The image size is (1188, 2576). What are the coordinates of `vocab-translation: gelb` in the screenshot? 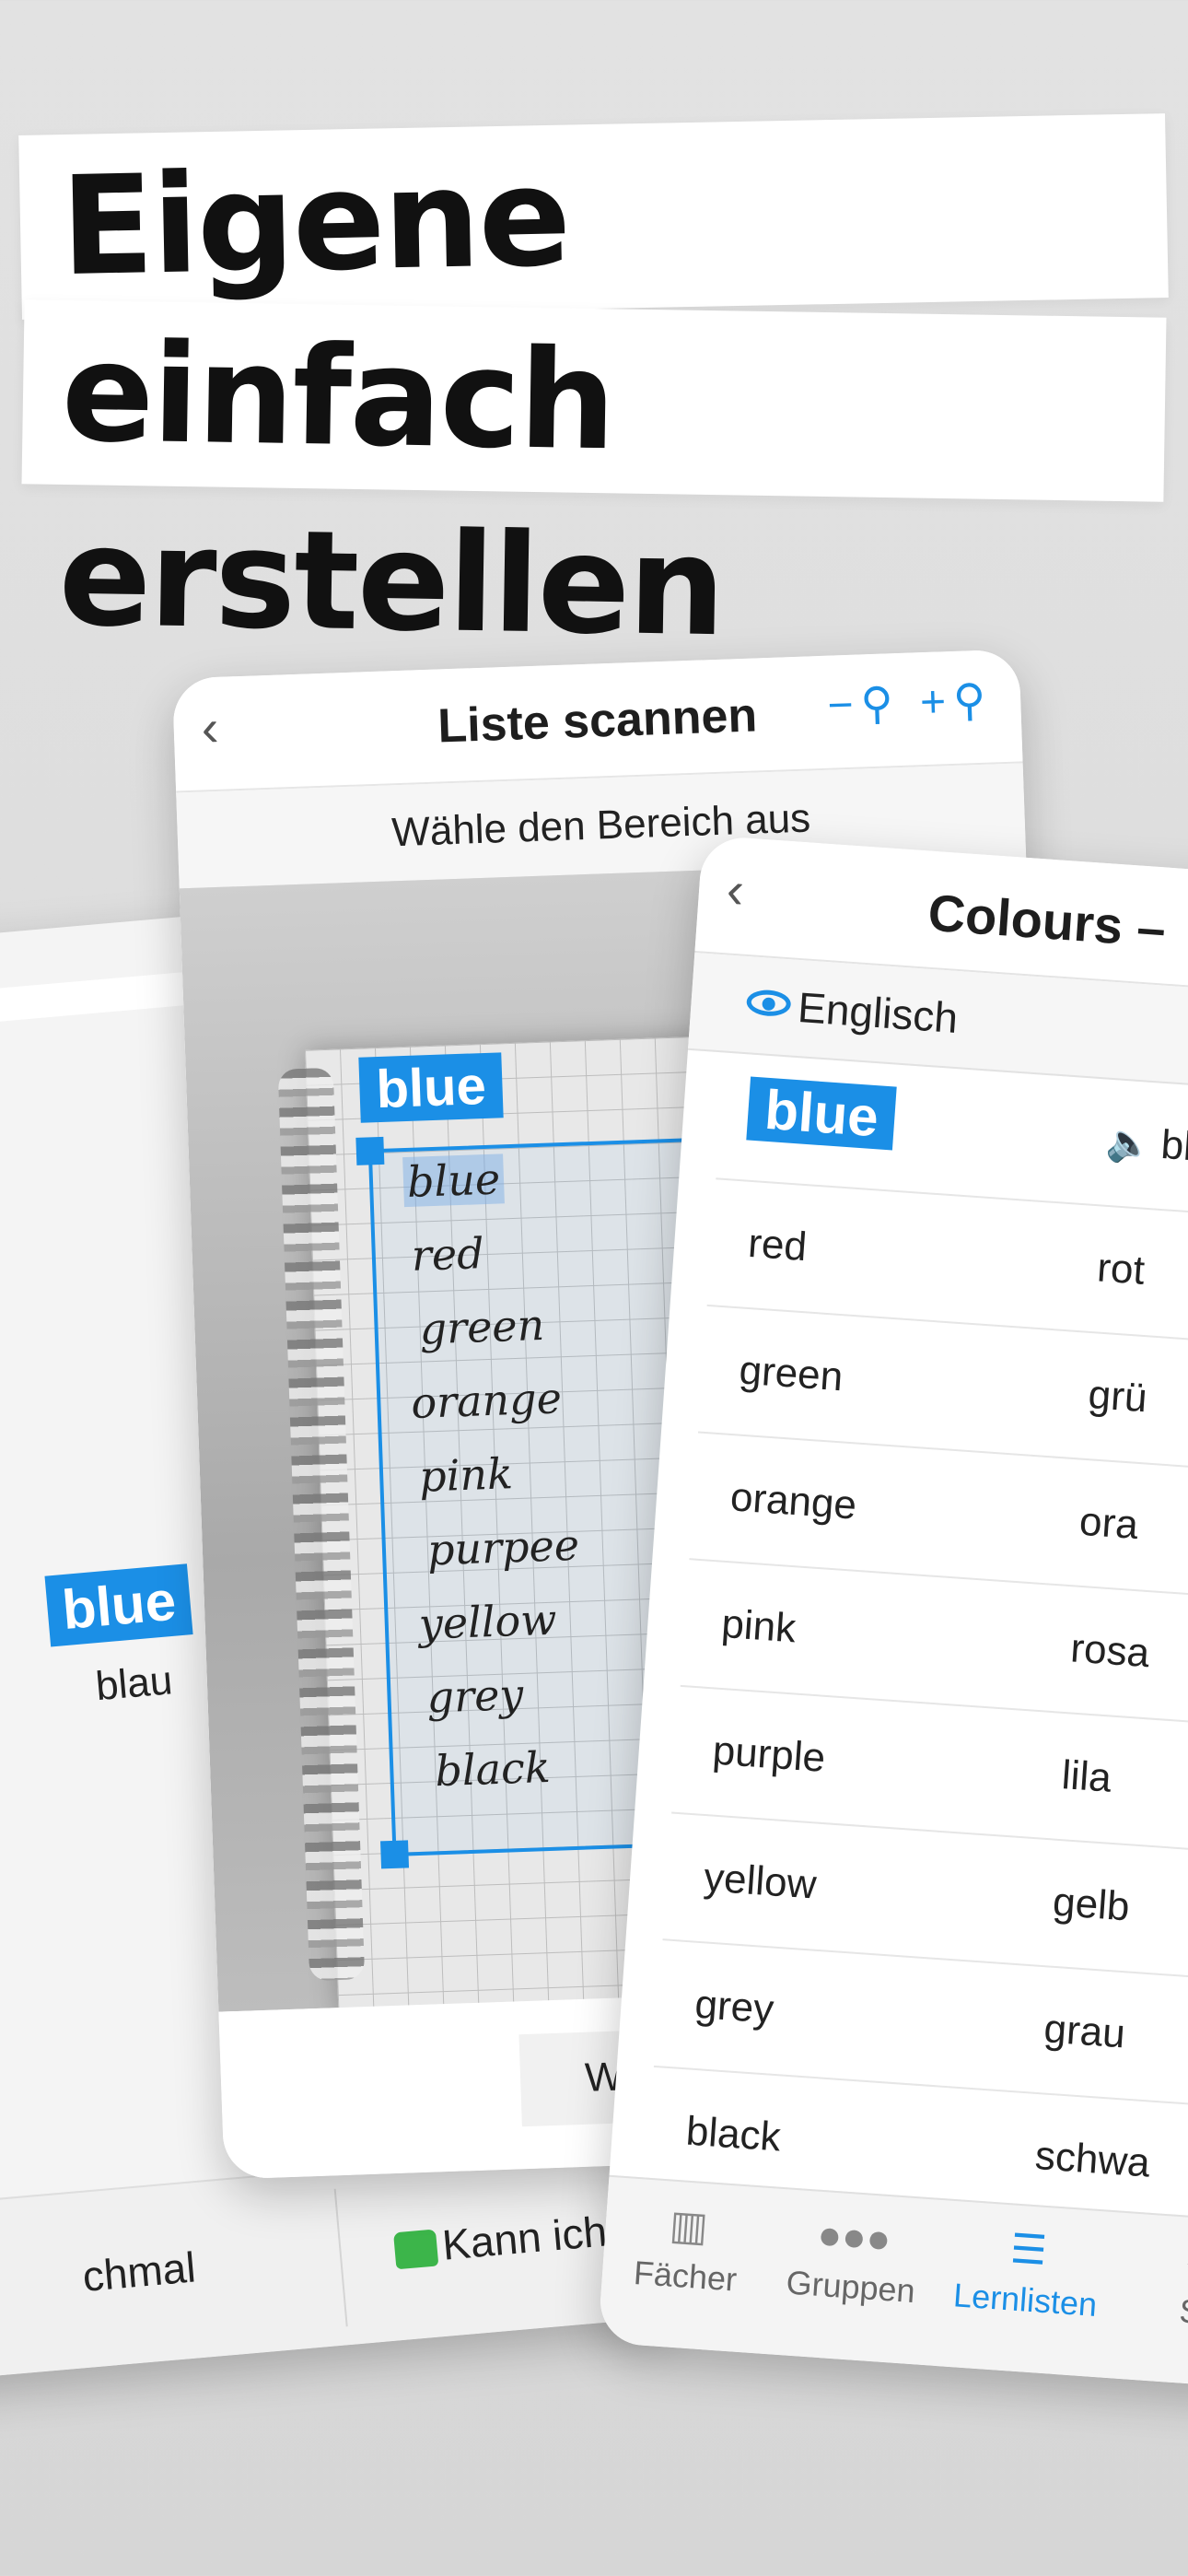 It's located at (1091, 1905).